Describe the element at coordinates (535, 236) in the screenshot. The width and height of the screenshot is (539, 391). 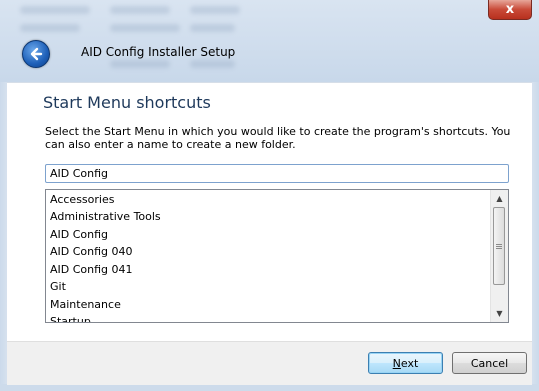
I see `window-frame-right` at that location.